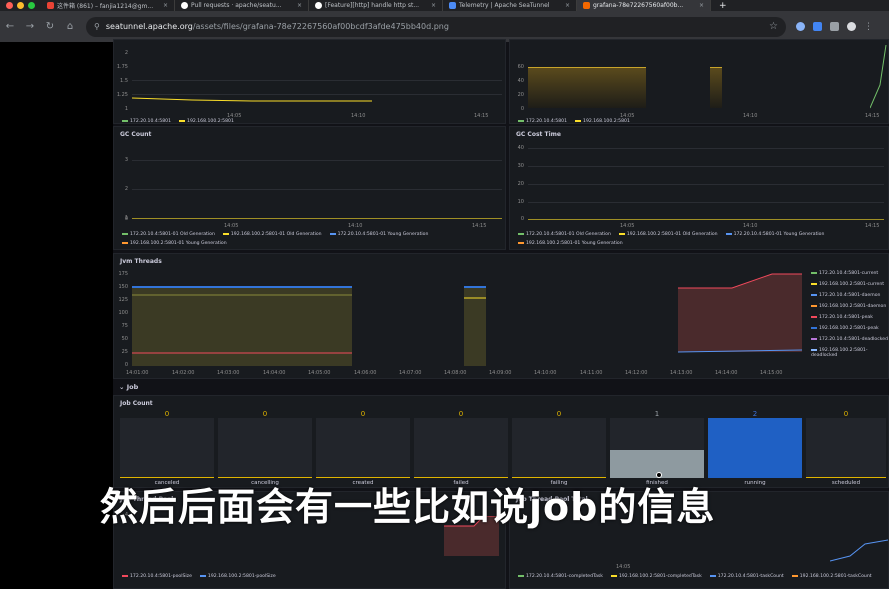 The width and height of the screenshot is (889, 589). What do you see at coordinates (545, 373) in the screenshot?
I see `x-tick: 14:10:00` at bounding box center [545, 373].